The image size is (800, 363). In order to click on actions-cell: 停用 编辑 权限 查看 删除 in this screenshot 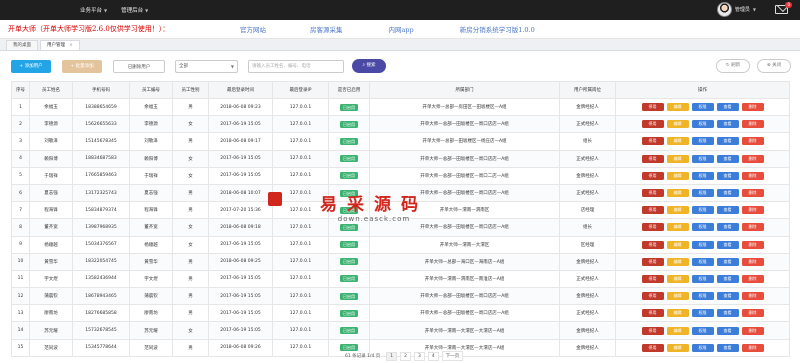, I will do `click(702, 175)`.